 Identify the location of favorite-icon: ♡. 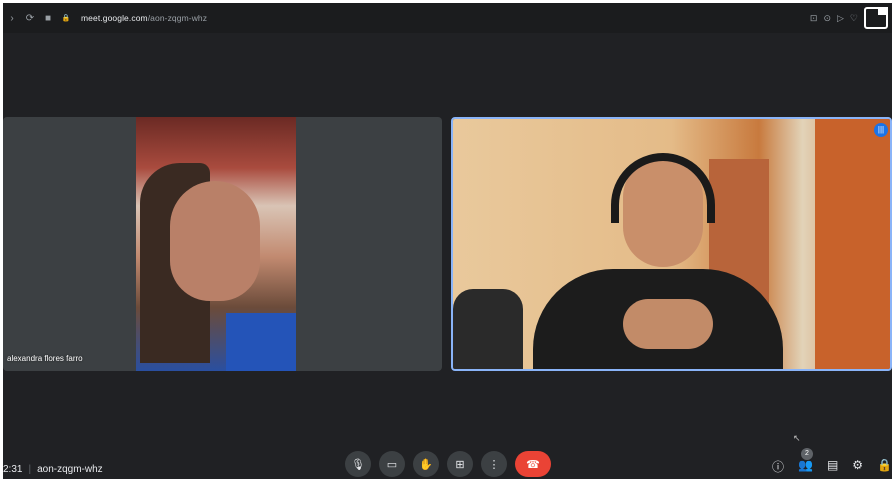
(854, 18).